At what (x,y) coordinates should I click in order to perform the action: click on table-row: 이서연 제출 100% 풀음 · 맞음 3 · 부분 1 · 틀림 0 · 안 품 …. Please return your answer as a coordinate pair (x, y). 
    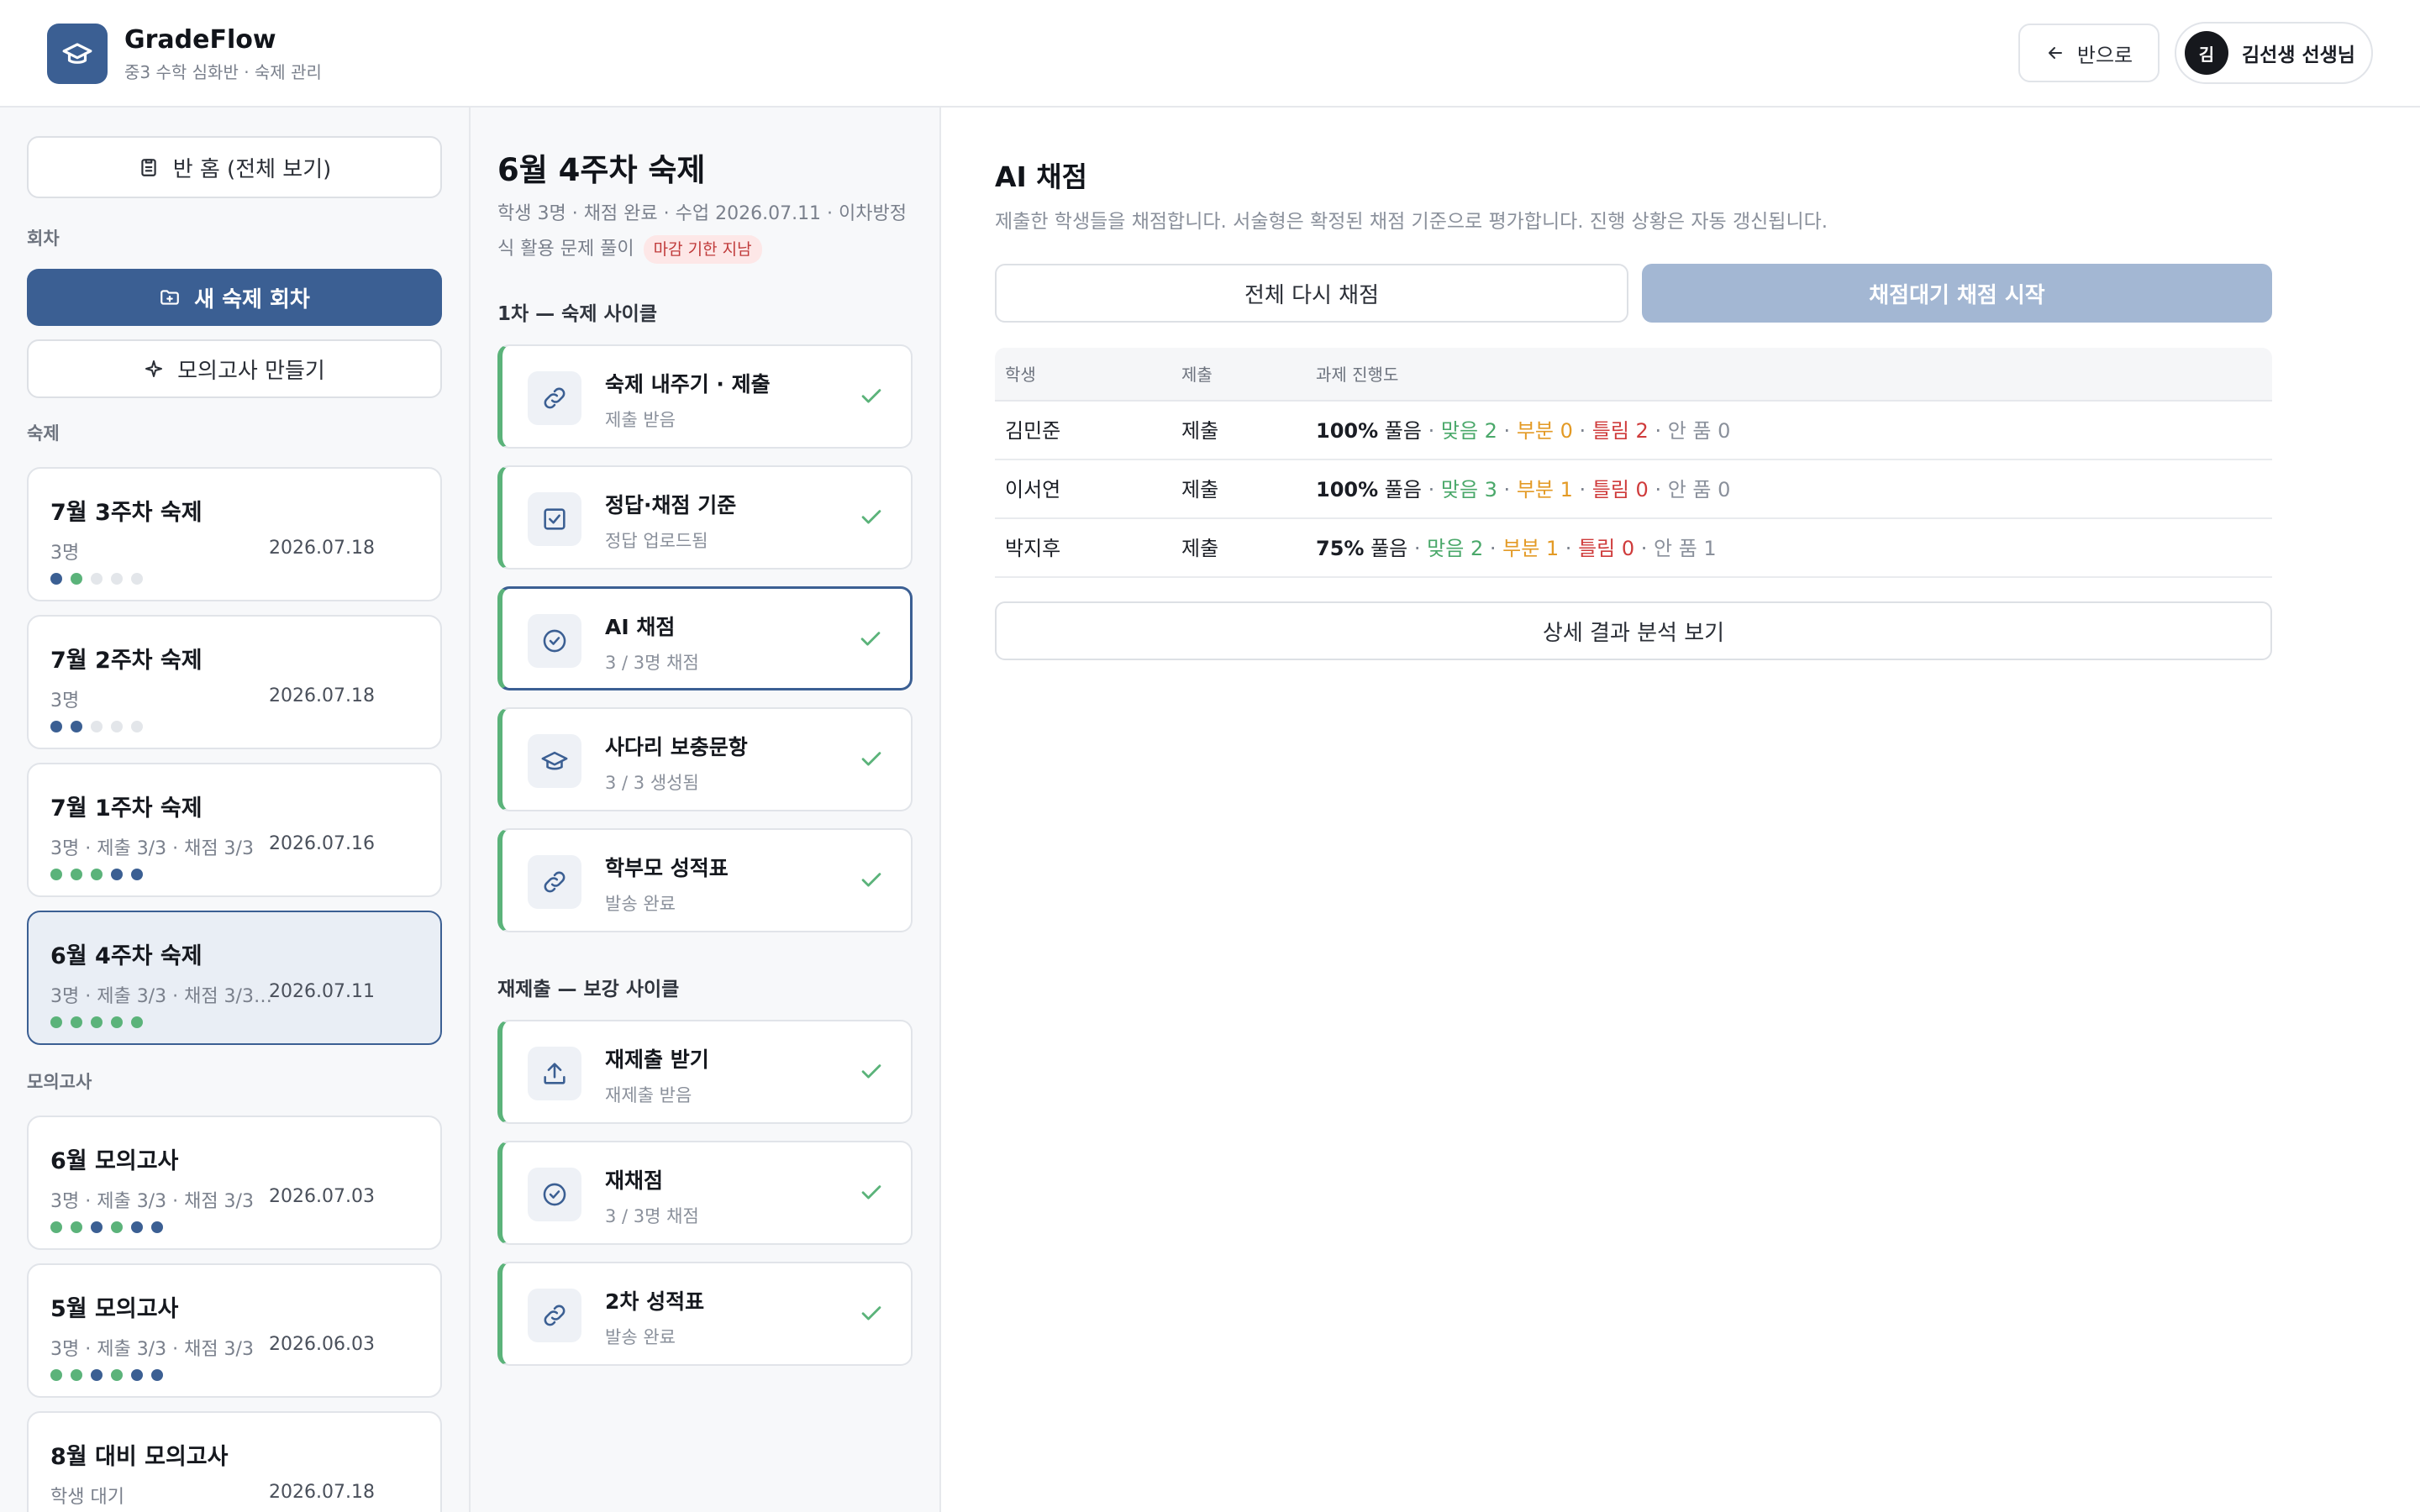
    Looking at the image, I should click on (1633, 489).